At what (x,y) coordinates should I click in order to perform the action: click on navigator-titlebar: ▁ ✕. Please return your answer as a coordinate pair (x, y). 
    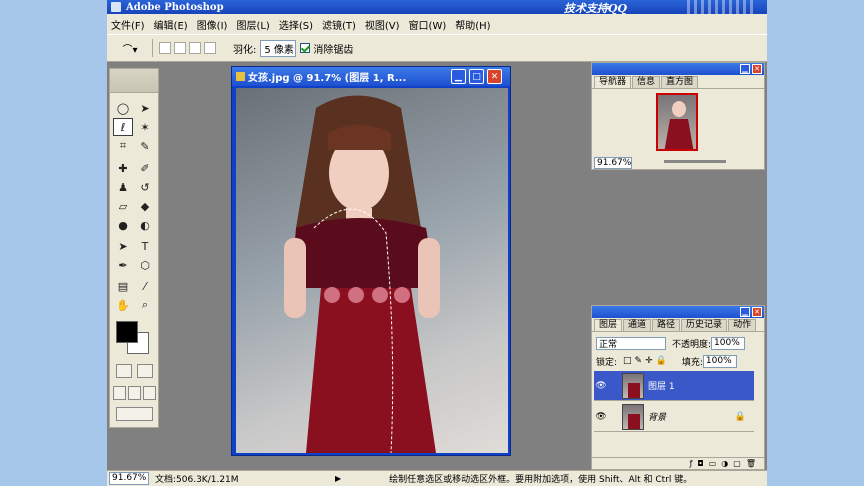
    Looking at the image, I should click on (678, 69).